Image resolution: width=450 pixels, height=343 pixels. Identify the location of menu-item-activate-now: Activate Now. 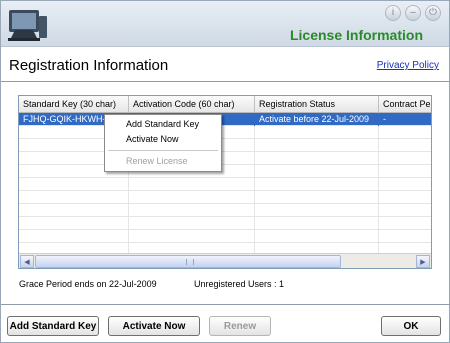
(152, 139).